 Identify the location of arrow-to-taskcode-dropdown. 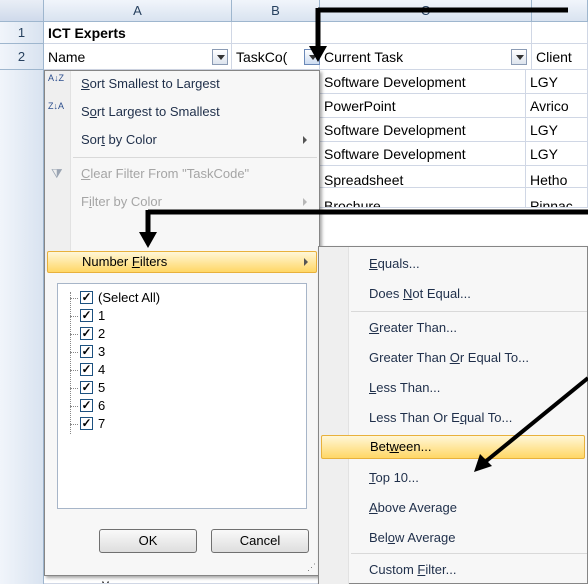
(438, 34).